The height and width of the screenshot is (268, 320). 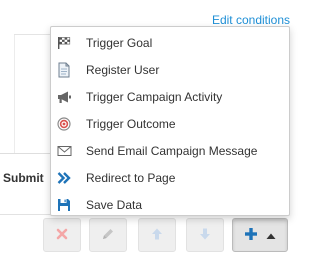 I want to click on delete-button, so click(x=62, y=235).